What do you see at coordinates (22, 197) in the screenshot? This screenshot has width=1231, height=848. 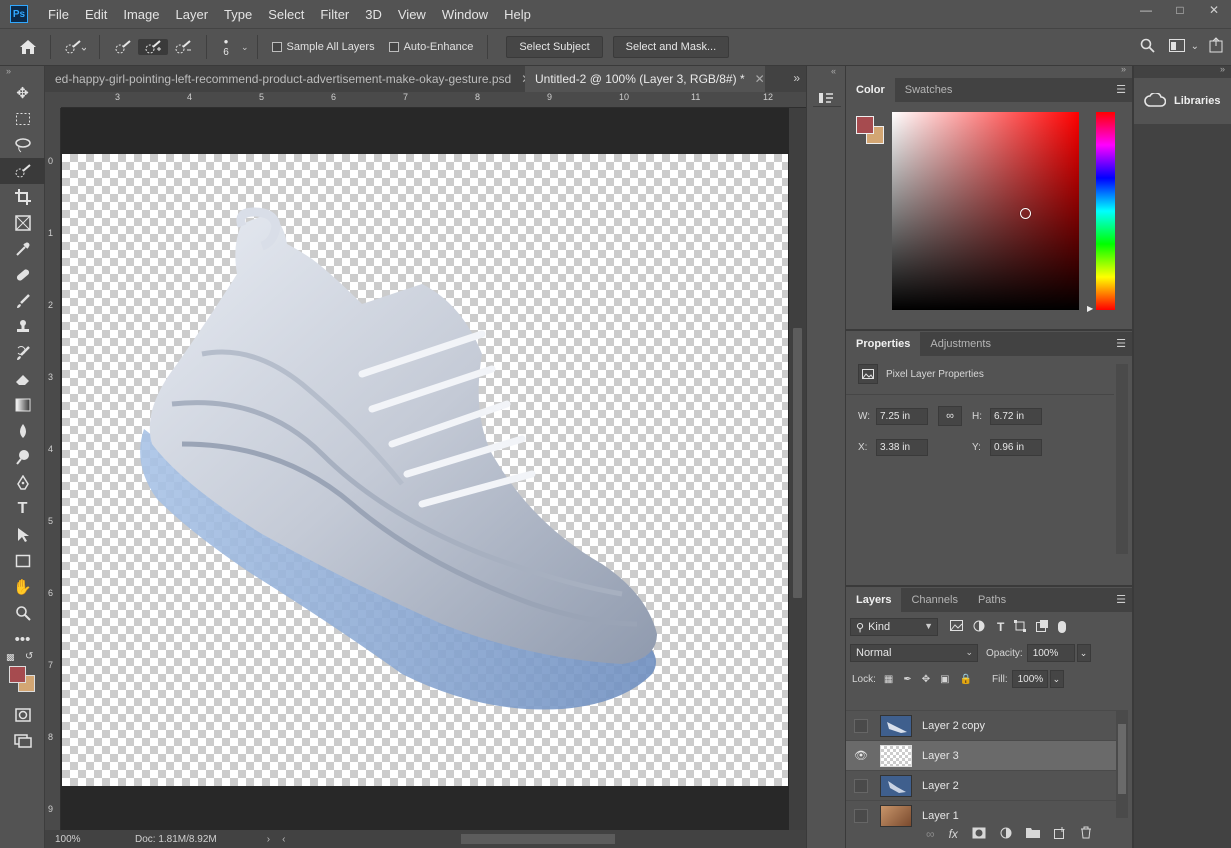 I see `crop-icon` at bounding box center [22, 197].